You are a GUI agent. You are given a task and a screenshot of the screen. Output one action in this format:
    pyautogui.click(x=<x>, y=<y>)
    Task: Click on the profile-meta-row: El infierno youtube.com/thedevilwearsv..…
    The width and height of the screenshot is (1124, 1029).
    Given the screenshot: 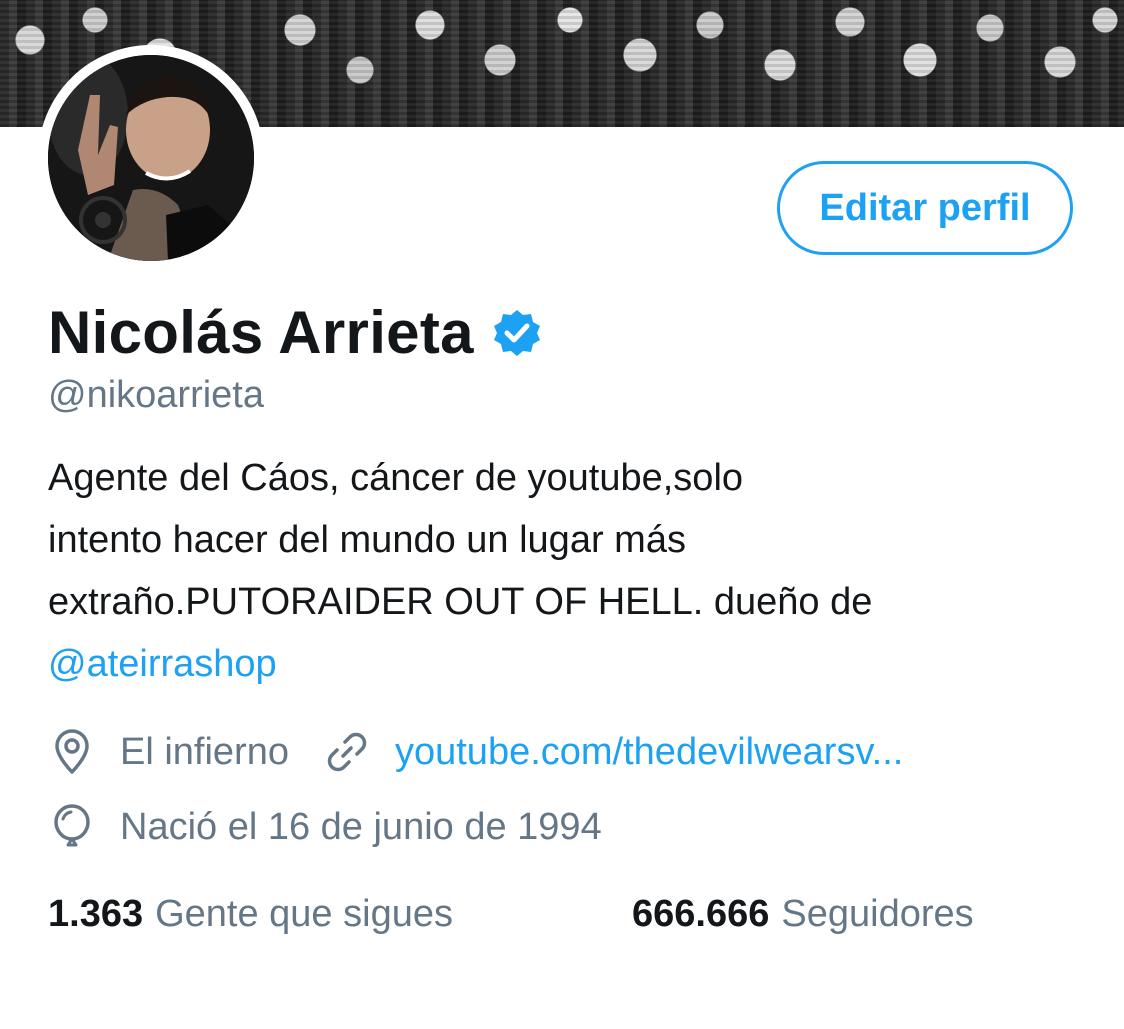 What is the action you would take?
    pyautogui.click(x=475, y=752)
    